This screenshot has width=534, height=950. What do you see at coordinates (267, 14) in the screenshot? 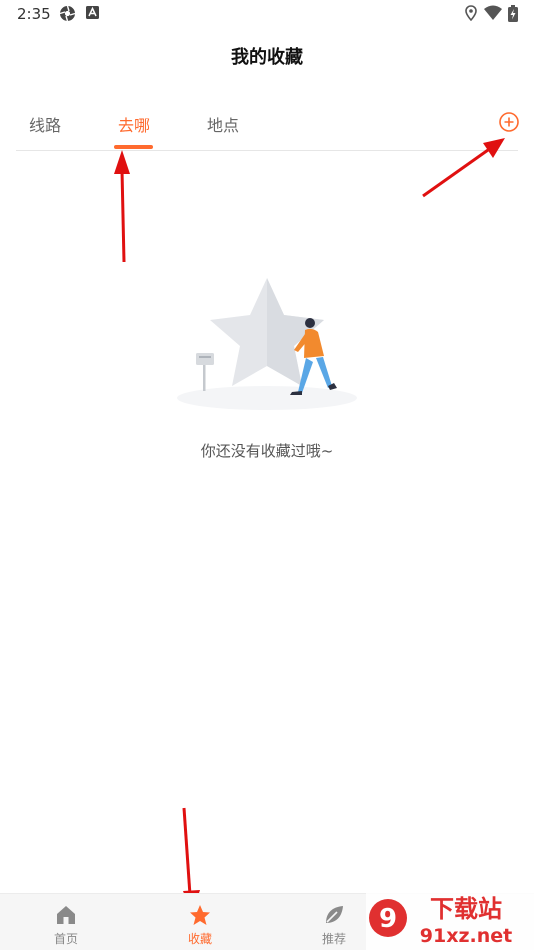
I see `status-bar: 2:35` at bounding box center [267, 14].